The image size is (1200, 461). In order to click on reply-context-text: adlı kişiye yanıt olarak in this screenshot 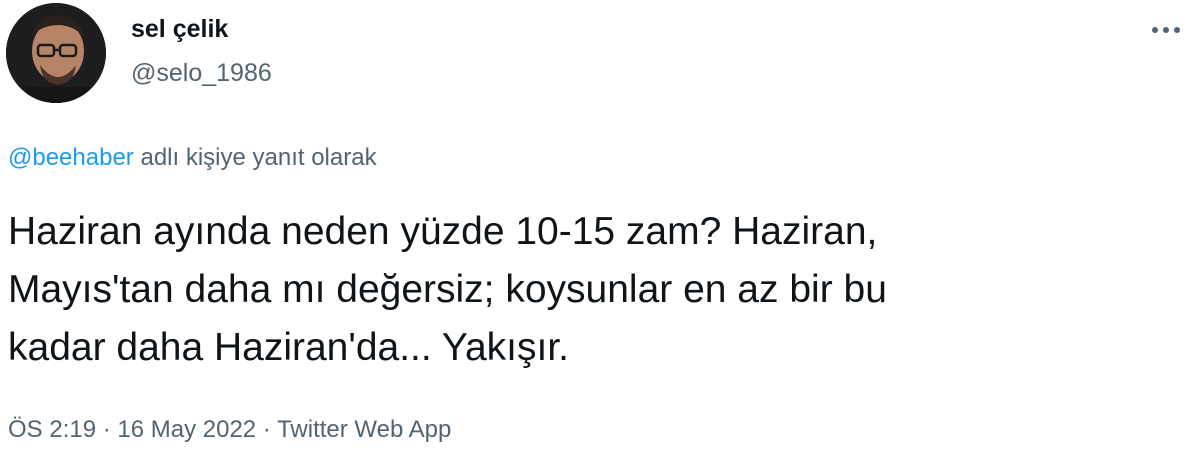, I will do `click(255, 157)`.